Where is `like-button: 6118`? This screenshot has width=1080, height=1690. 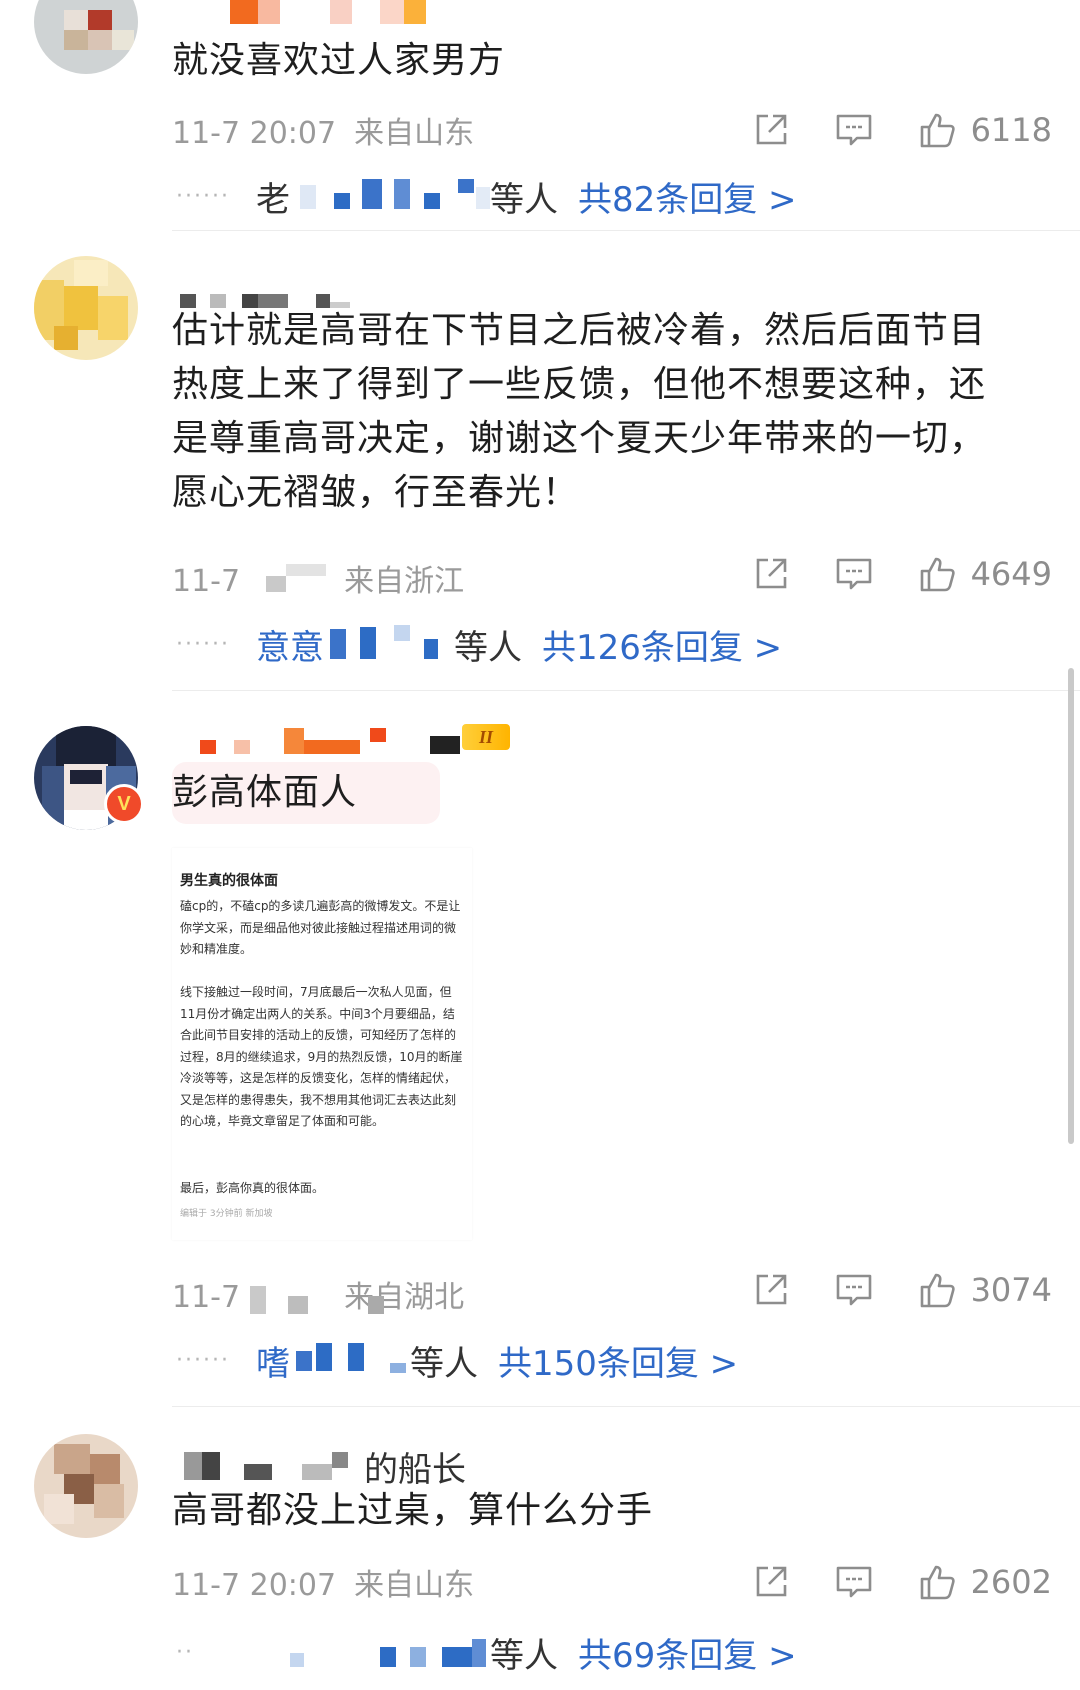 like-button: 6118 is located at coordinates (985, 130).